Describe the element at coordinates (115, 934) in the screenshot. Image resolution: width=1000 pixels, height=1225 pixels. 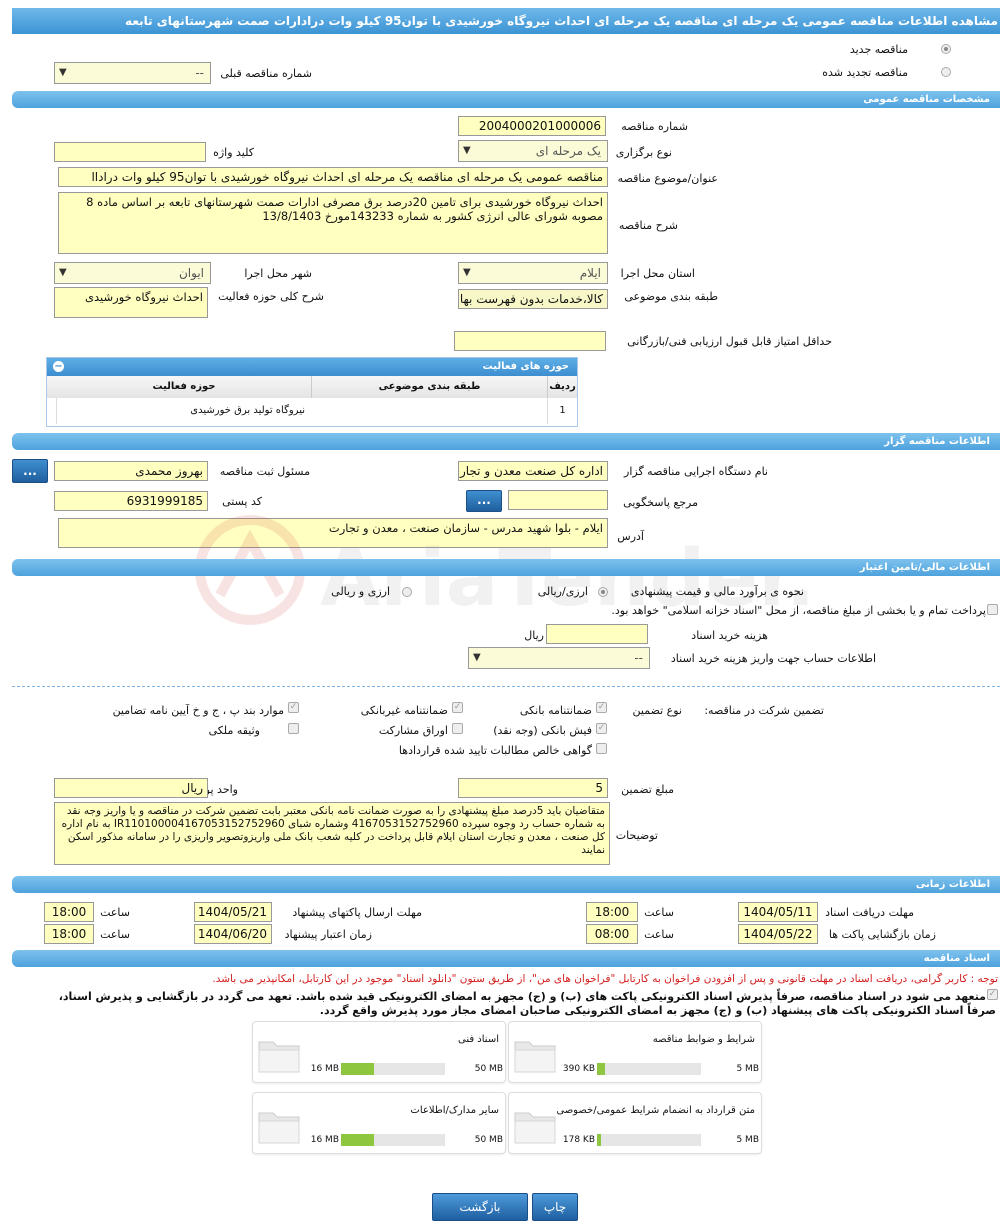
I see `validity-time-label: ساعت` at that location.